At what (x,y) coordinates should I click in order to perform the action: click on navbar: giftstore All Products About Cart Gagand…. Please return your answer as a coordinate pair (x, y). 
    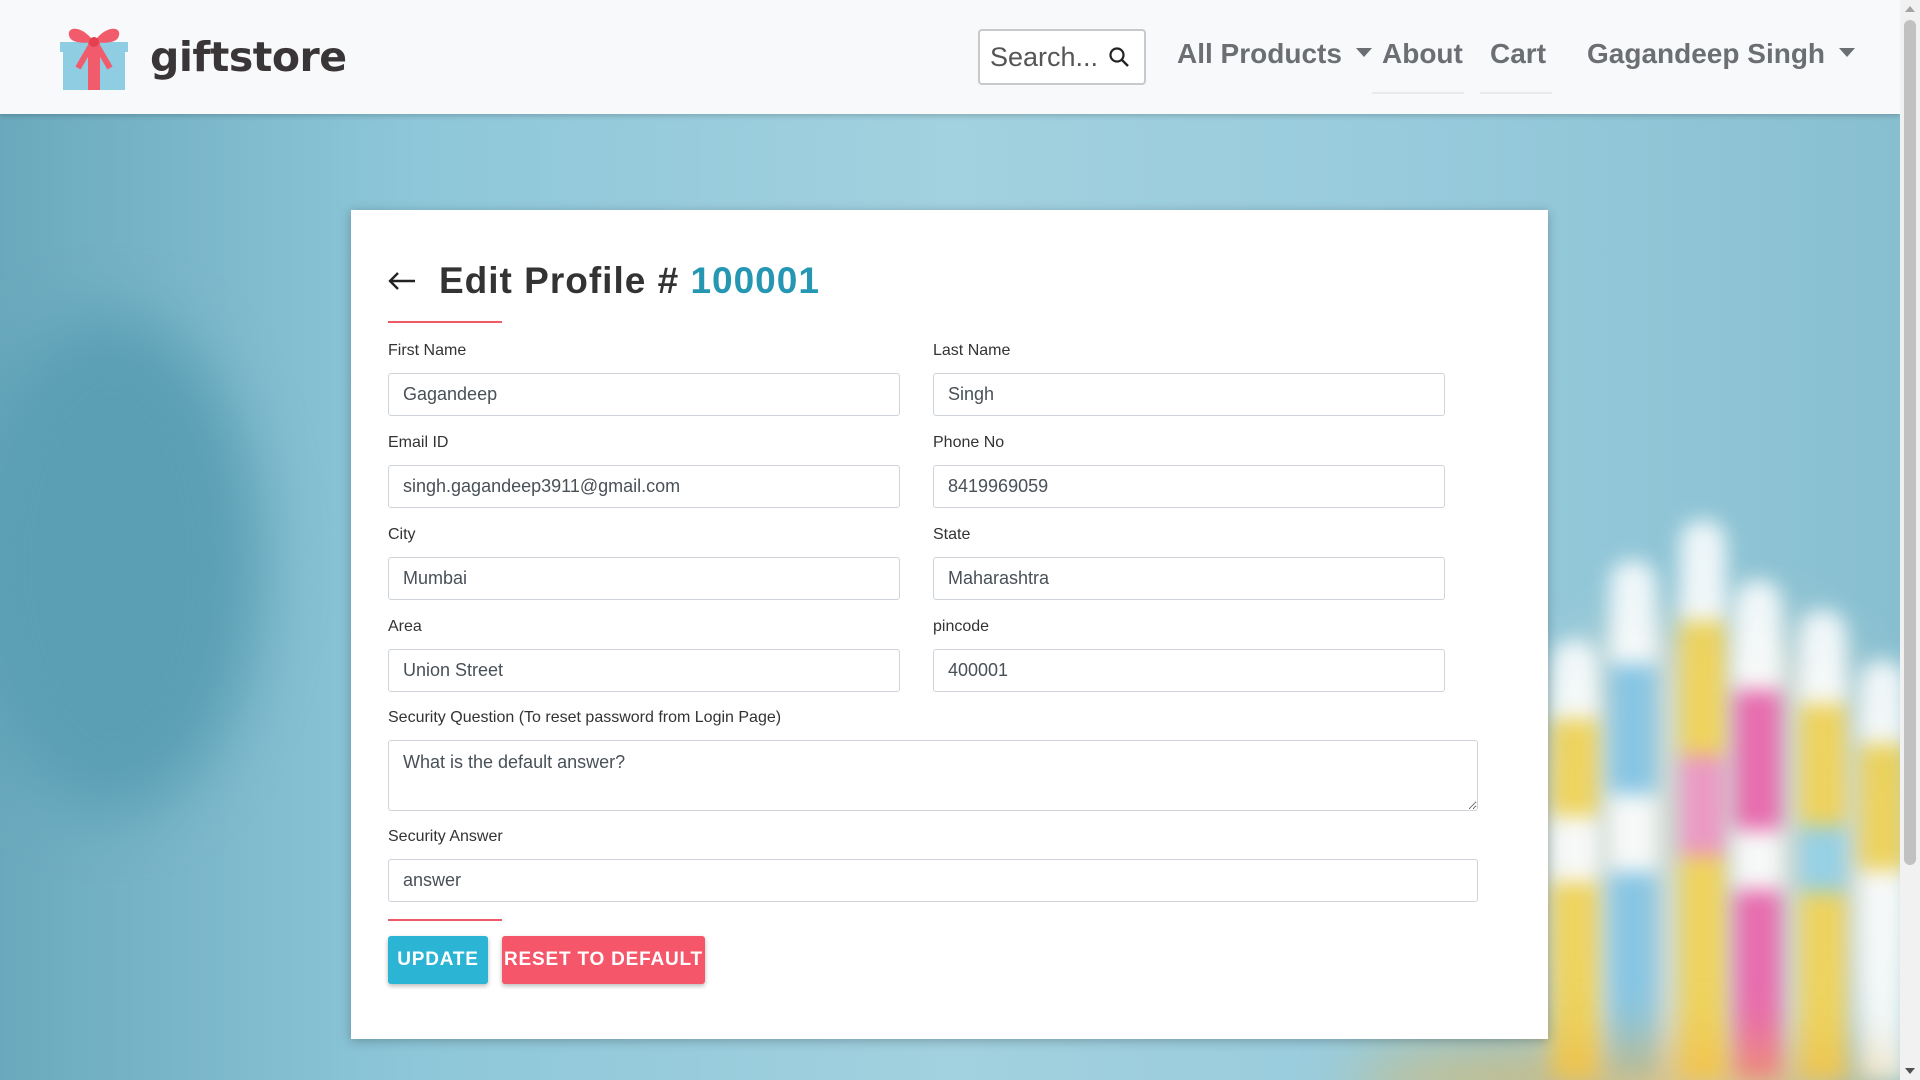
    Looking at the image, I should click on (950, 57).